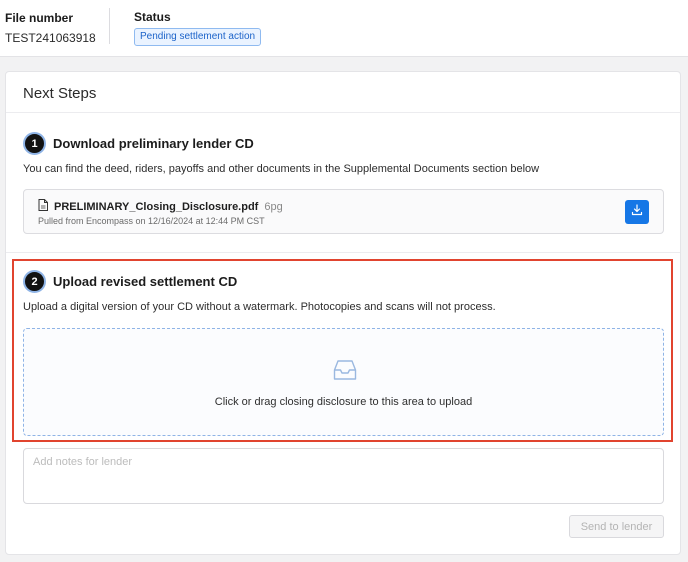 The height and width of the screenshot is (562, 688). I want to click on file-name-line: PRELIMINARY_Closing_Disclosure.pdf 6pg, so click(160, 207).